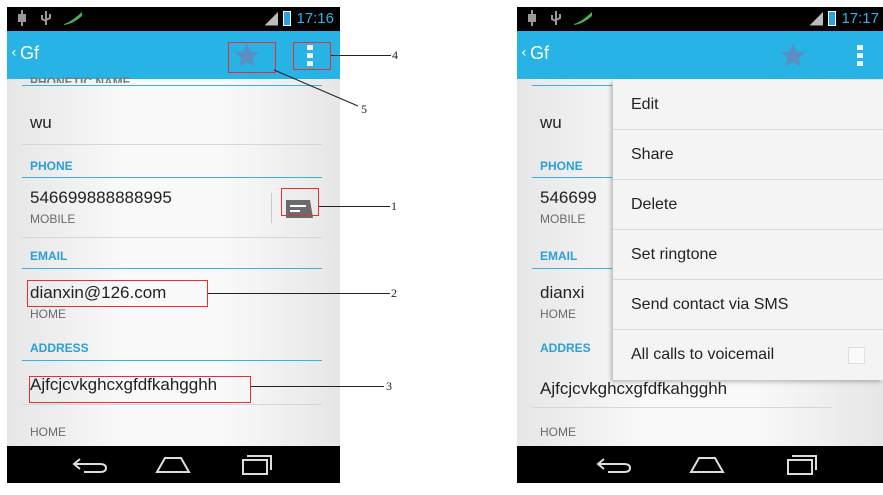 Image resolution: width=883 pixels, height=495 pixels. I want to click on phone-number: 546699888888995, so click(101, 198).